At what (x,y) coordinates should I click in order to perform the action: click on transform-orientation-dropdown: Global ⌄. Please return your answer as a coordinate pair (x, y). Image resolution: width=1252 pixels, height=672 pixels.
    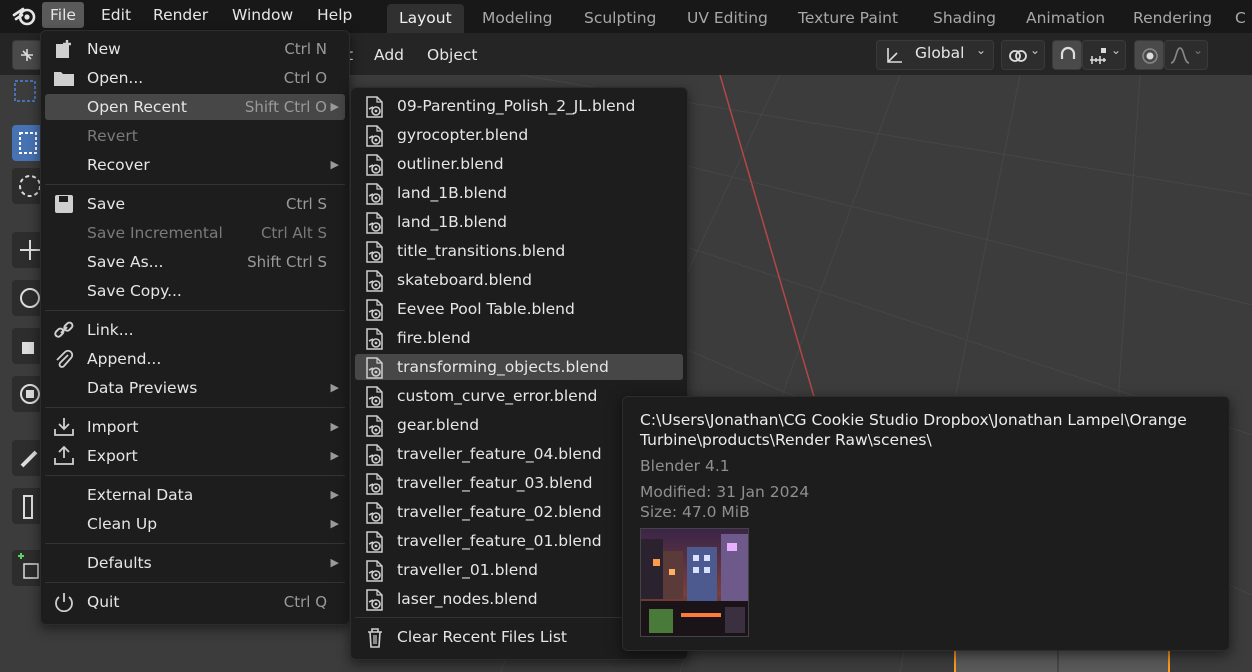
    Looking at the image, I should click on (935, 55).